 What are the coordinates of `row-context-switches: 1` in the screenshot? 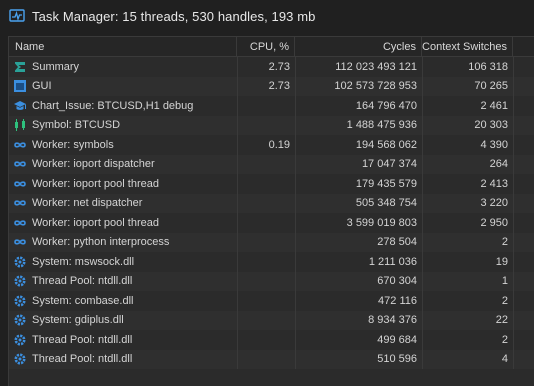 It's located at (467, 281).